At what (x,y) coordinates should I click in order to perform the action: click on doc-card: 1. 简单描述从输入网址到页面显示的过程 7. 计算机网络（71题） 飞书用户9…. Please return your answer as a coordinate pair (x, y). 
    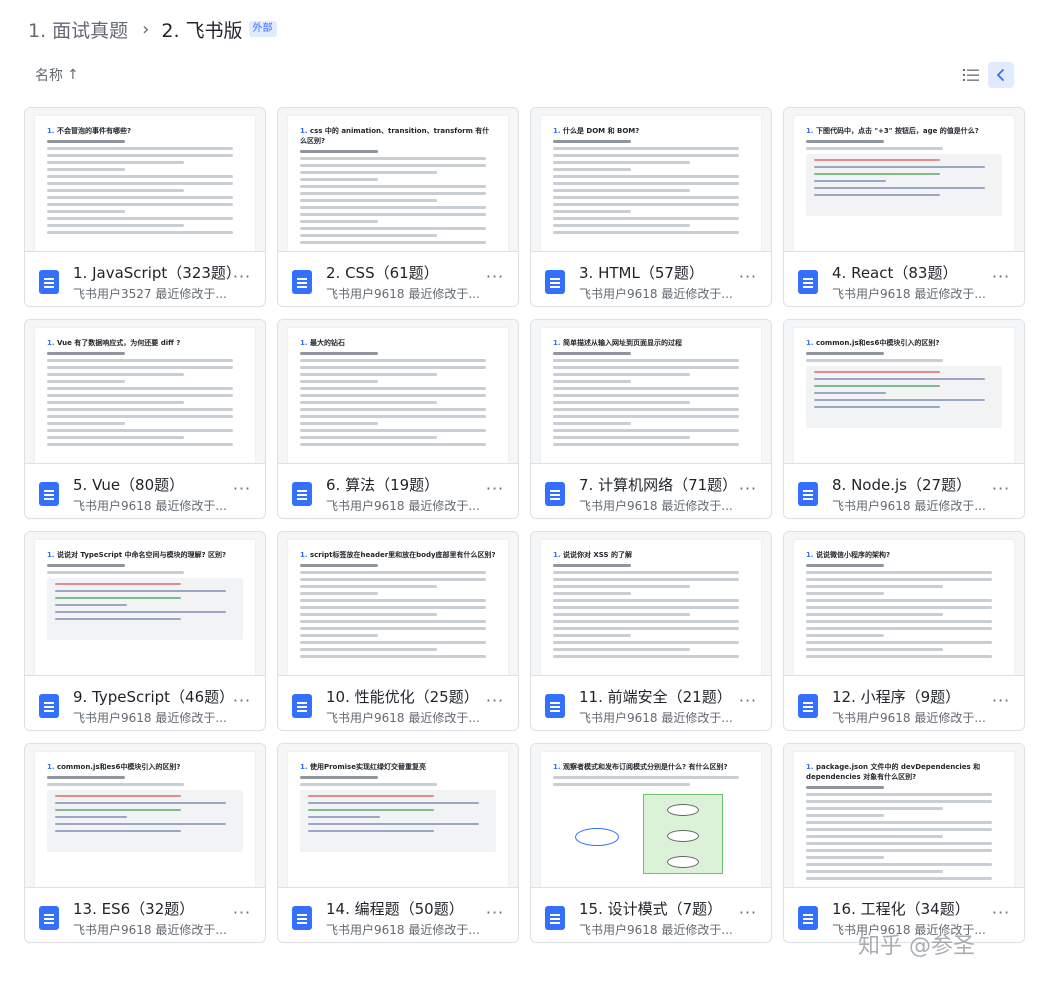
    Looking at the image, I should click on (651, 419).